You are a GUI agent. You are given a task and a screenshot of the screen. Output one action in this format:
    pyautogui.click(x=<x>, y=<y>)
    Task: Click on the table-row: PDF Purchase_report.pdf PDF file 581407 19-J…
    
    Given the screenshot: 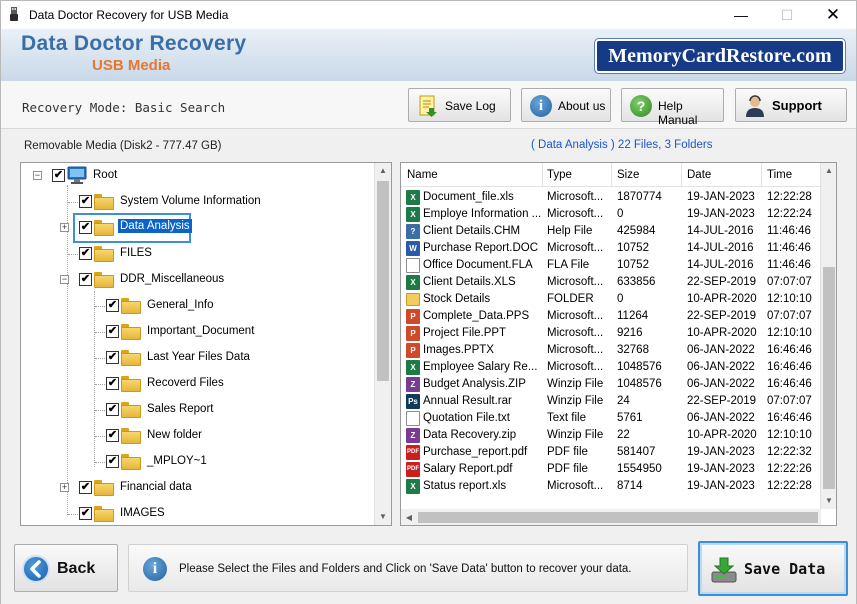 What is the action you would take?
    pyautogui.click(x=611, y=452)
    